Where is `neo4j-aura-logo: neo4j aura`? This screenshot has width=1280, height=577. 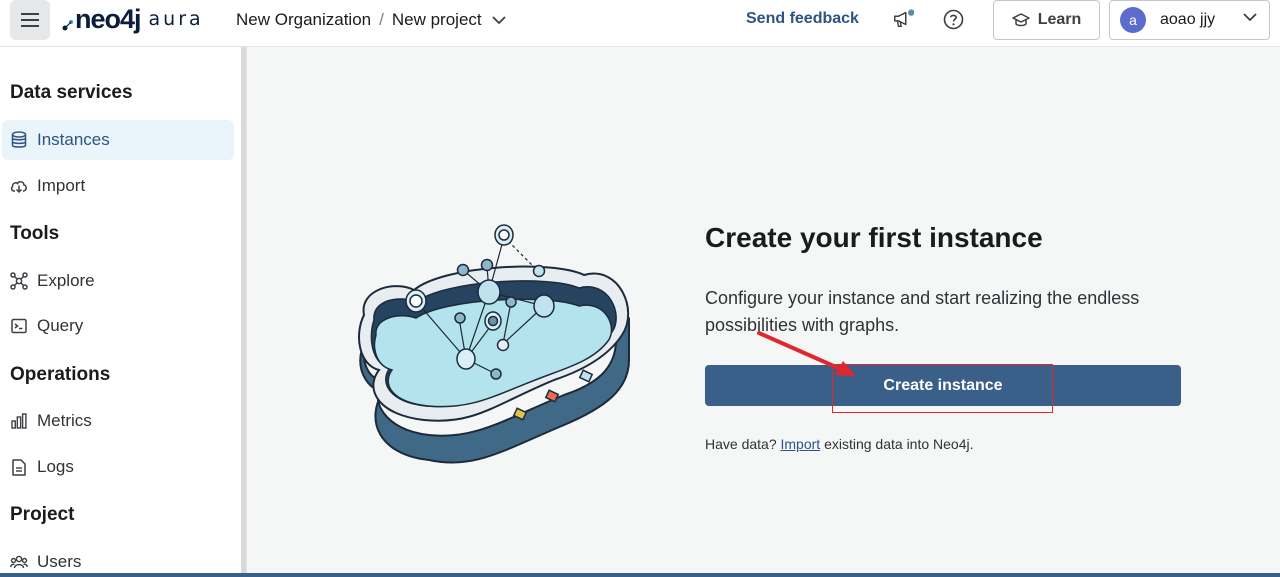 neo4j-aura-logo: neo4j aura is located at coordinates (133, 19).